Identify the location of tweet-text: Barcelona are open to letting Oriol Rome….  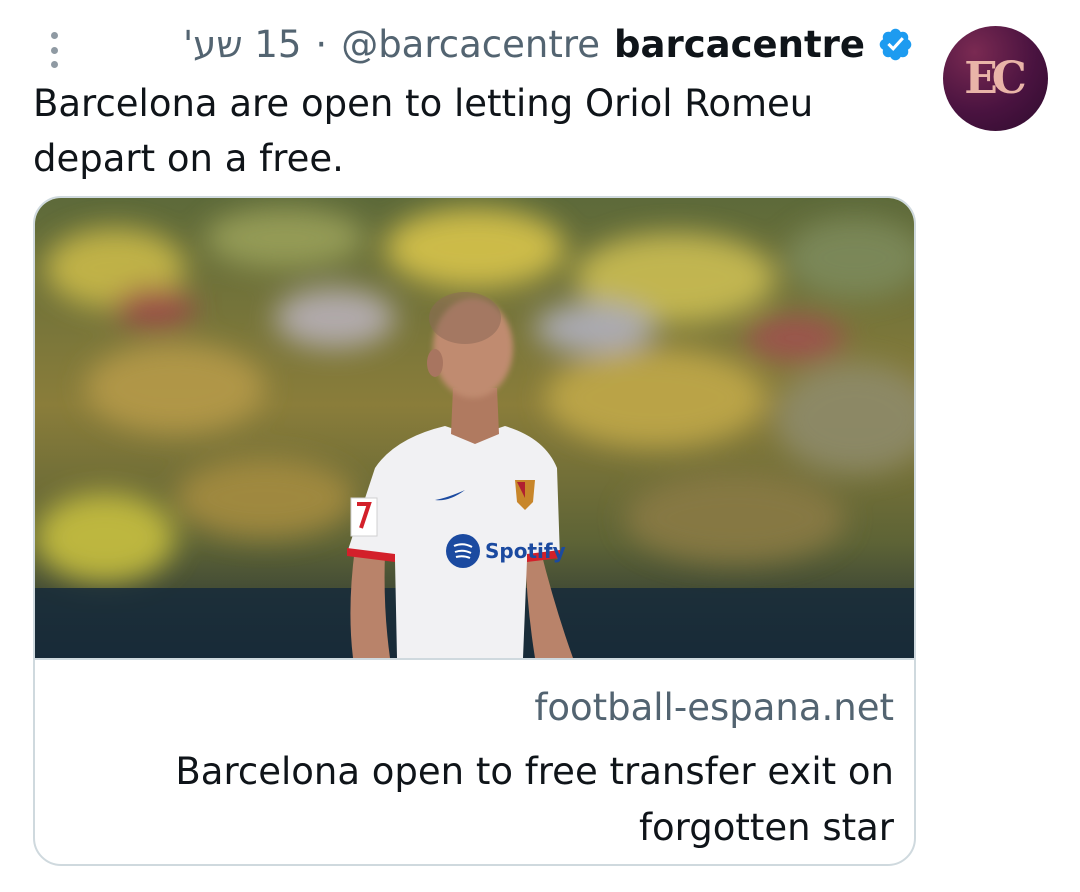
(423, 131).